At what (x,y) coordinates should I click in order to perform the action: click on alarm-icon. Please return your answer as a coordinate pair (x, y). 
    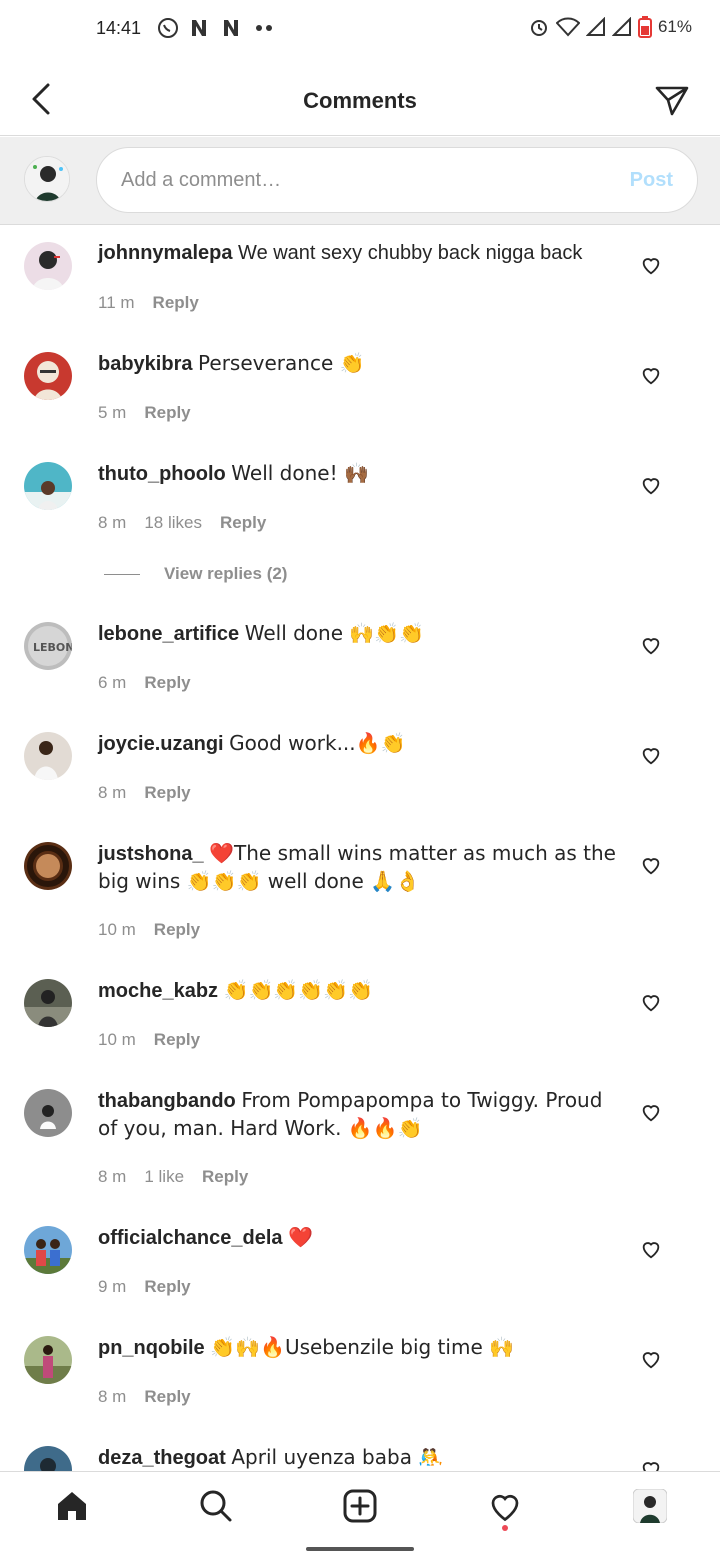
    Looking at the image, I should click on (539, 27).